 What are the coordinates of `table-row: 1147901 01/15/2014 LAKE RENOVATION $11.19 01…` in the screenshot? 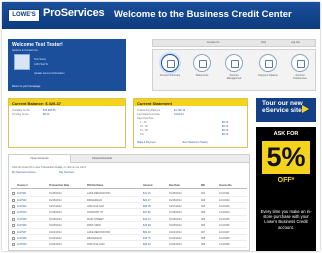 It's located at (129, 194).